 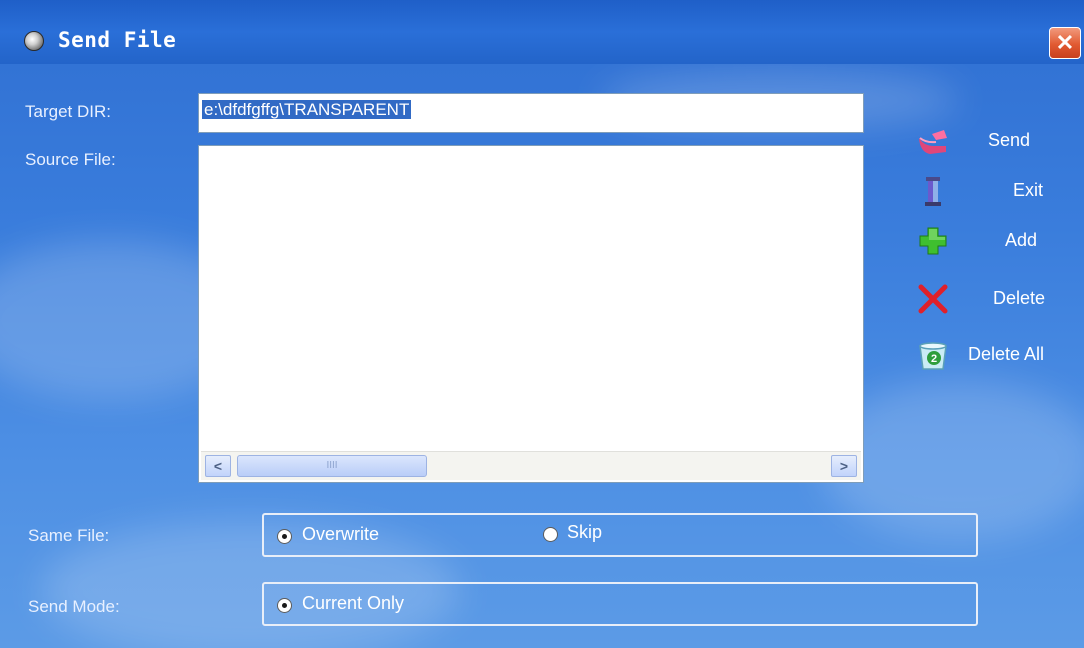 I want to click on delete-all-label: Delete All, so click(x=1006, y=354).